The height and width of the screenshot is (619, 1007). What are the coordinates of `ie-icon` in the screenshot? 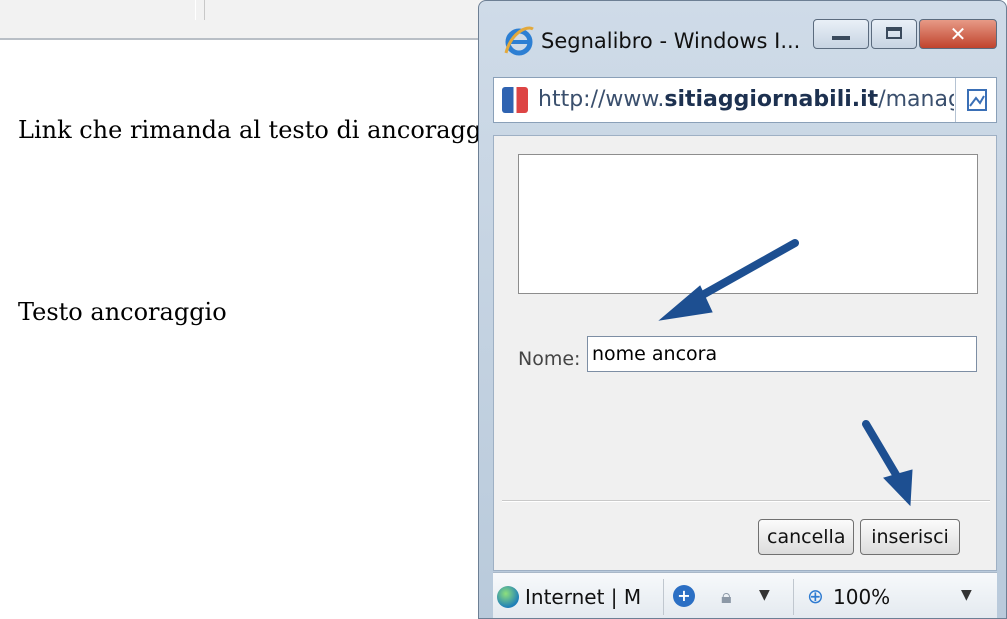 It's located at (519, 41).